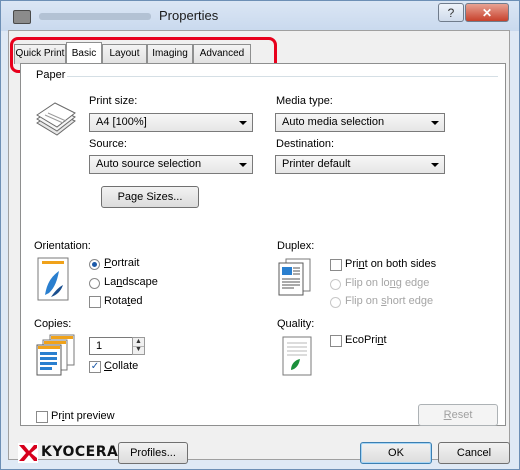 The image size is (520, 470). I want to click on flip-short-edge-radio, so click(335, 302).